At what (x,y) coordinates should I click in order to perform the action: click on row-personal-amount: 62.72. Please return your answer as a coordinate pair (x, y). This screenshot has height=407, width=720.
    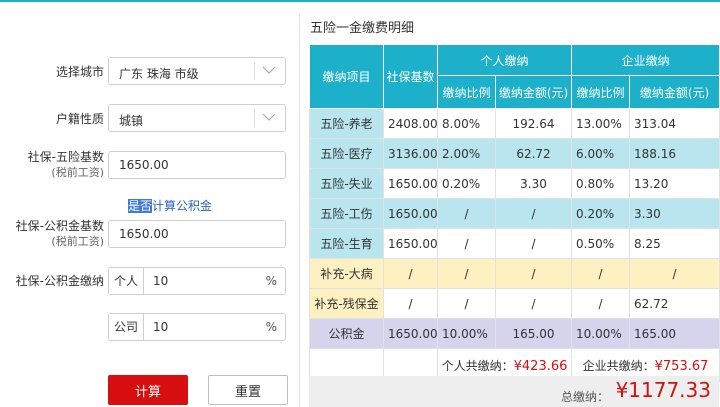
    Looking at the image, I should click on (533, 153).